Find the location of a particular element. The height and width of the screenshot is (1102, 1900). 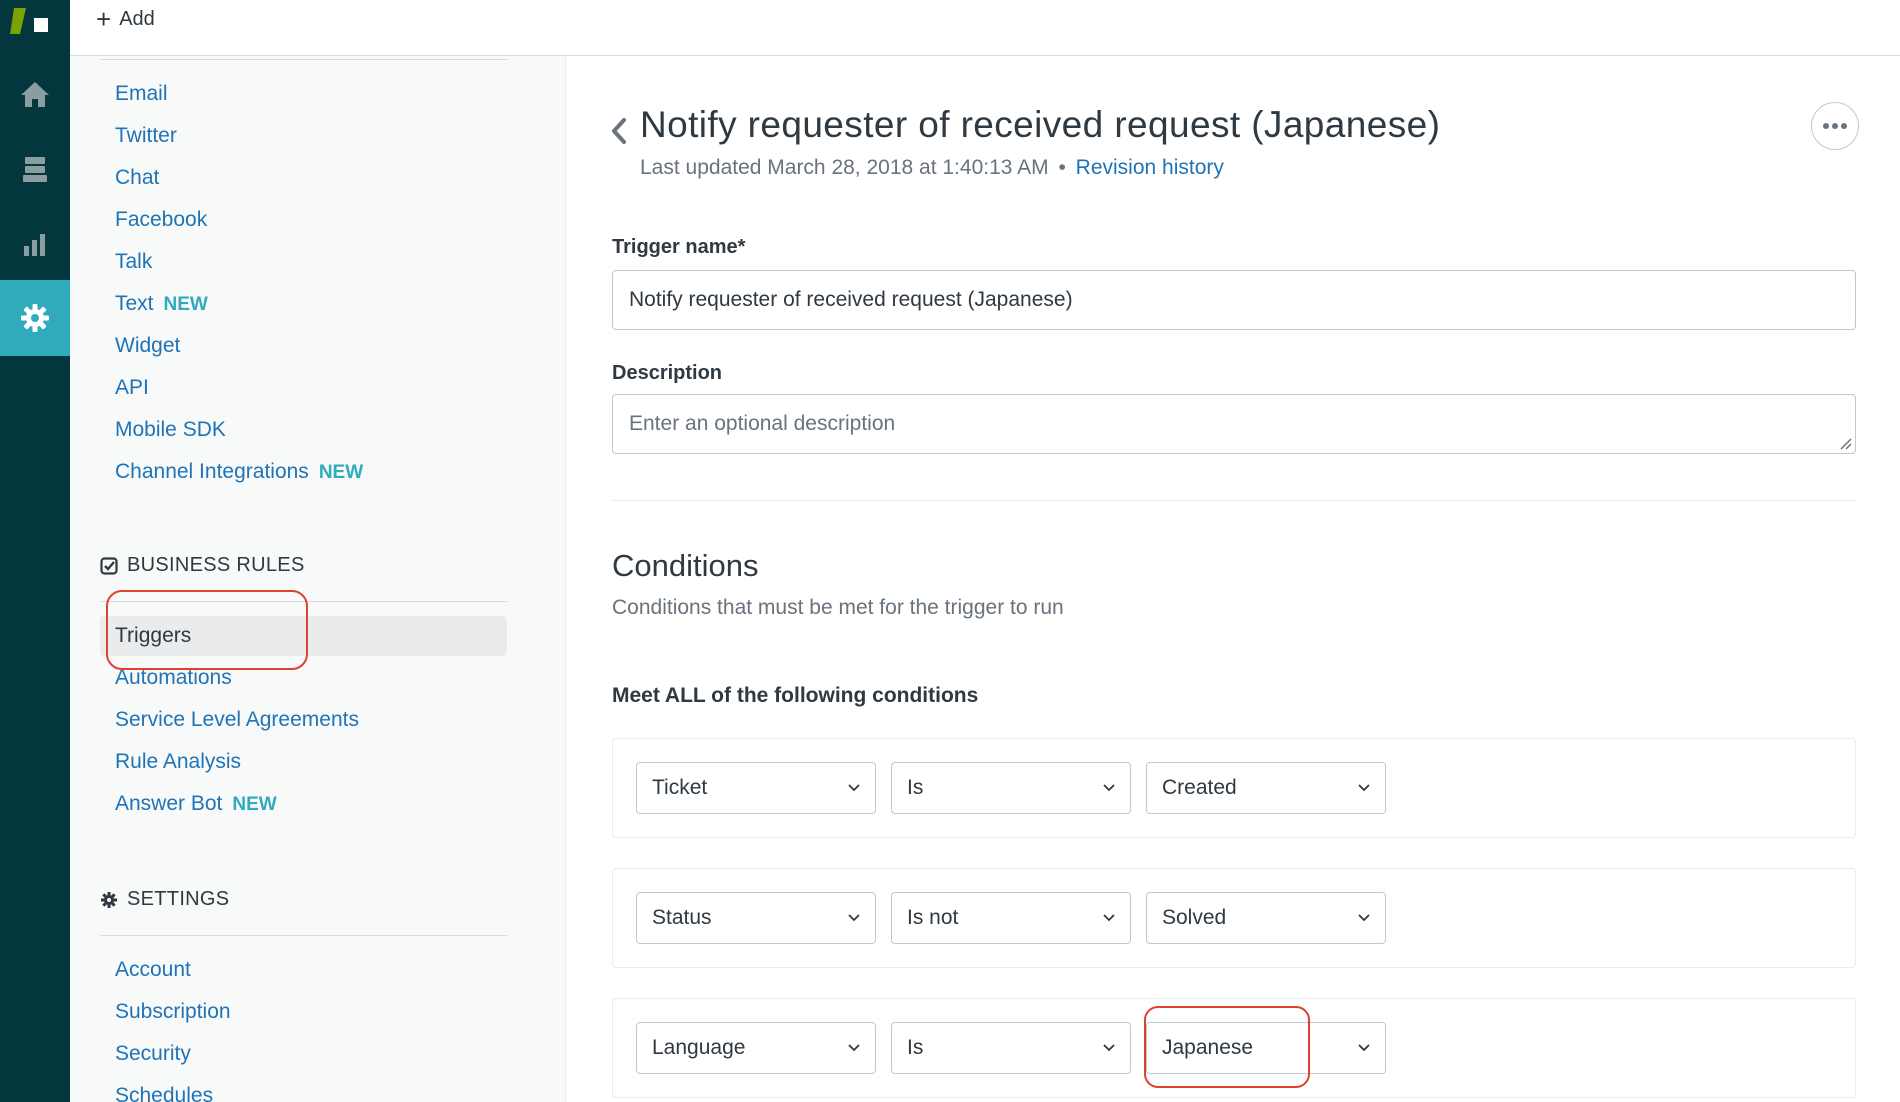

chevron-left-icon is located at coordinates (619, 131).